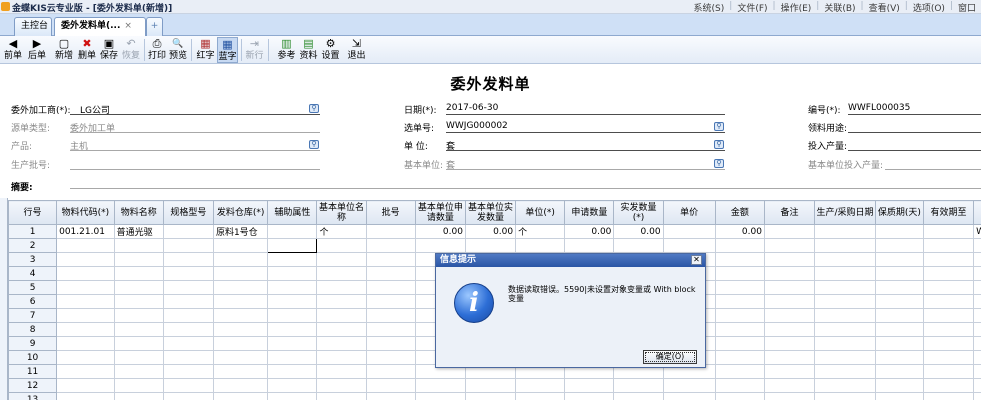  Describe the element at coordinates (899, 212) in the screenshot. I see `column-header: 保质期(天)` at that location.